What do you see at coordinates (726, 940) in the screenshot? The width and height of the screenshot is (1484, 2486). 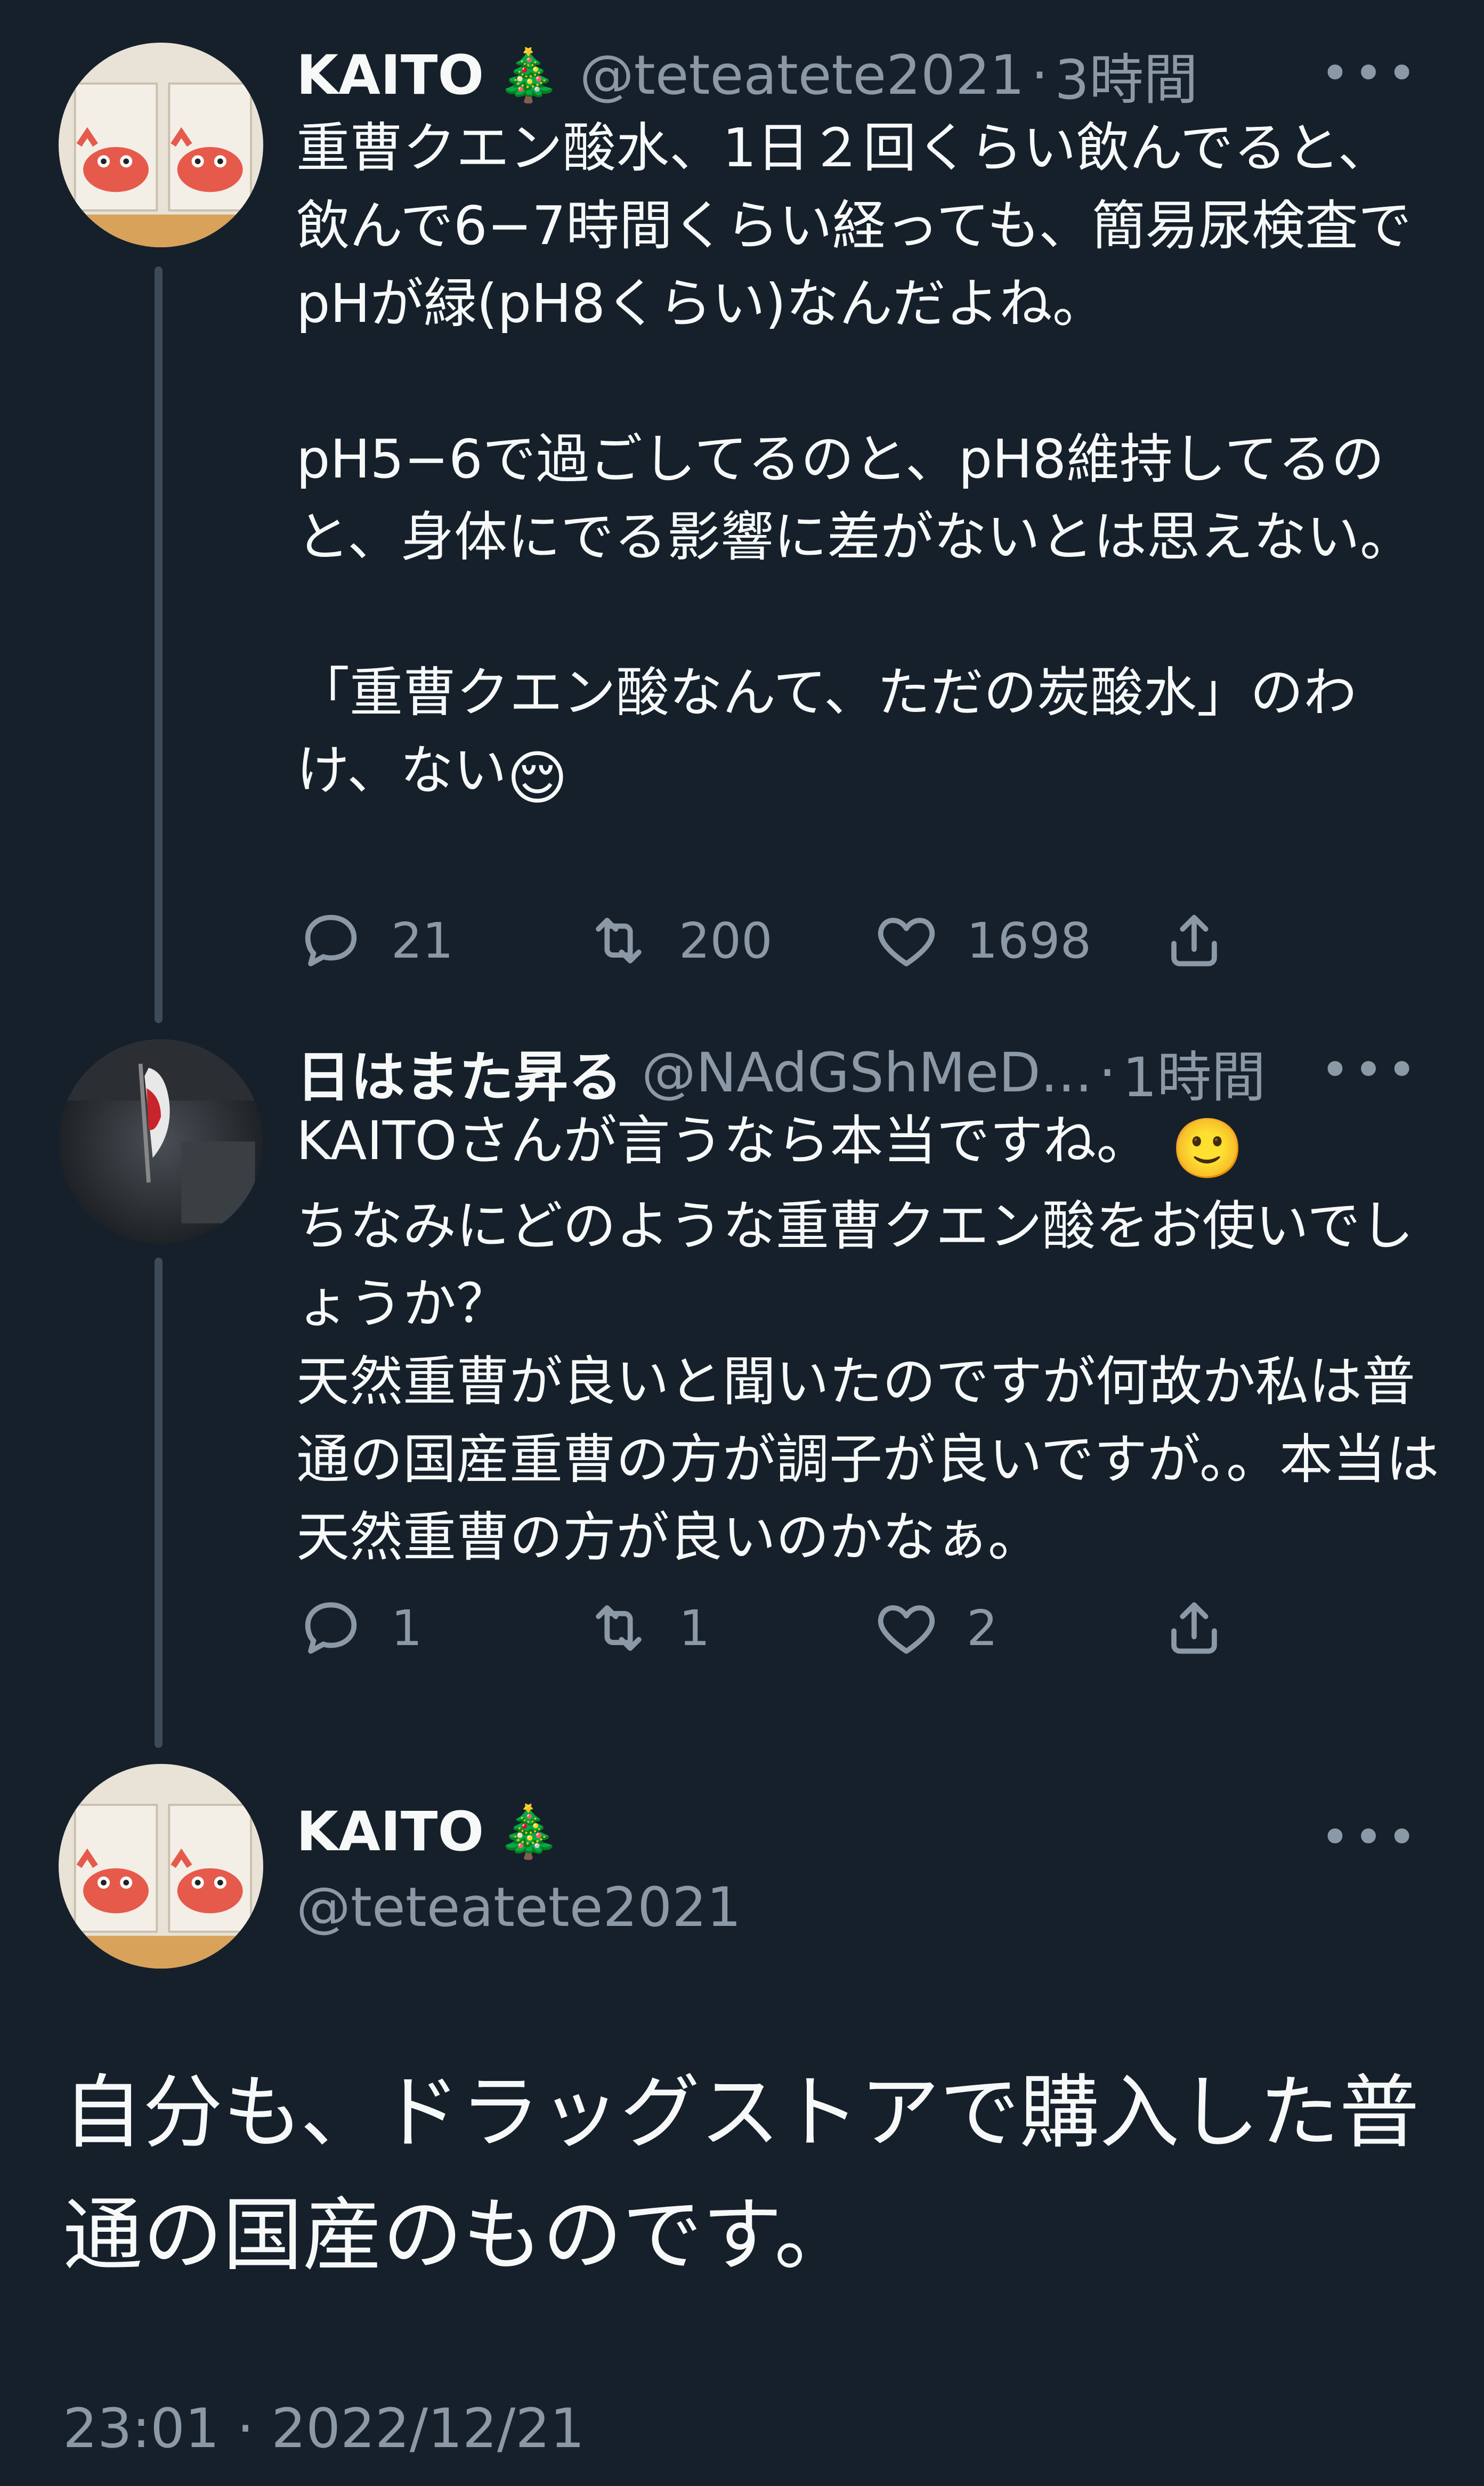 I see `retweet-count: 200` at bounding box center [726, 940].